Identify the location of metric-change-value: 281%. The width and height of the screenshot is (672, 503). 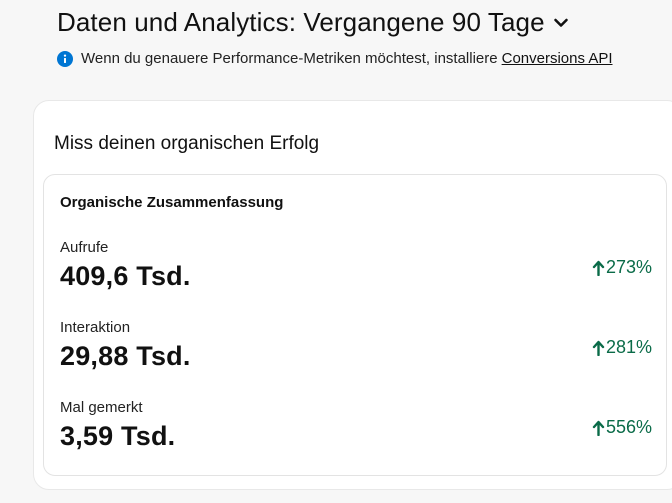
(628, 347).